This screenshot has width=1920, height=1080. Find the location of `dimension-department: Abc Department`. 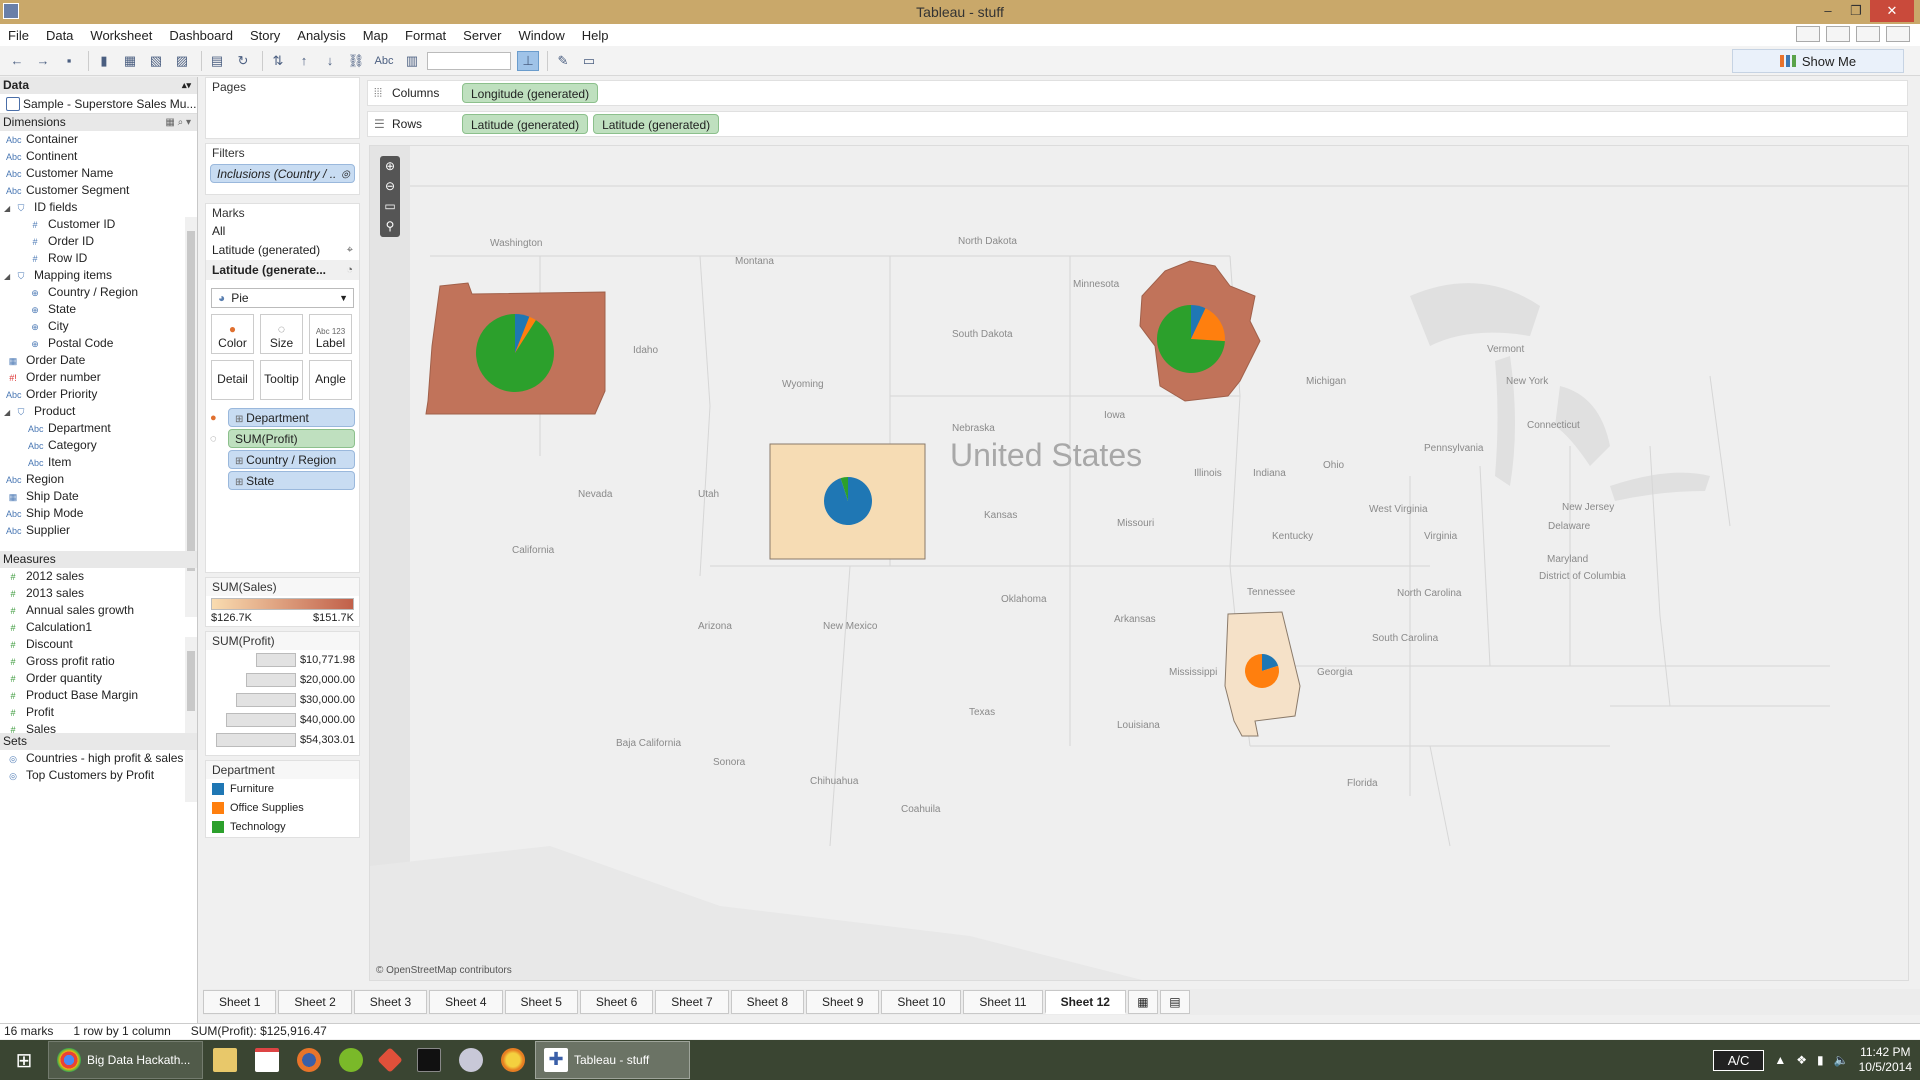

dimension-department: Abc Department is located at coordinates (98, 428).